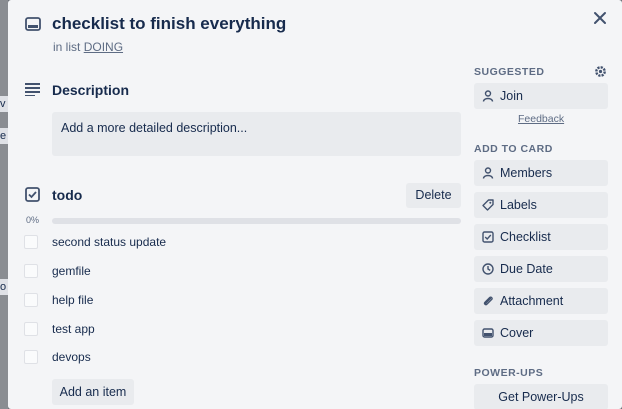 The height and width of the screenshot is (409, 622). Describe the element at coordinates (541, 119) in the screenshot. I see `feedback-link: Feedback` at that location.